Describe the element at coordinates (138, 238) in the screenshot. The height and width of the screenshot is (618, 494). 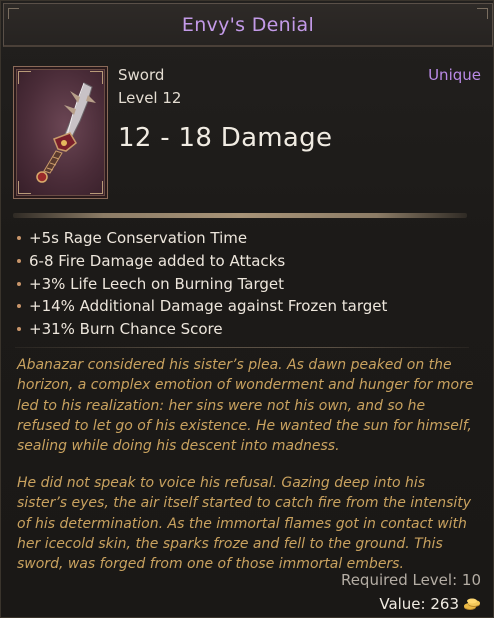
I see `modifier-text: +5s Rage Conservation Time` at that location.